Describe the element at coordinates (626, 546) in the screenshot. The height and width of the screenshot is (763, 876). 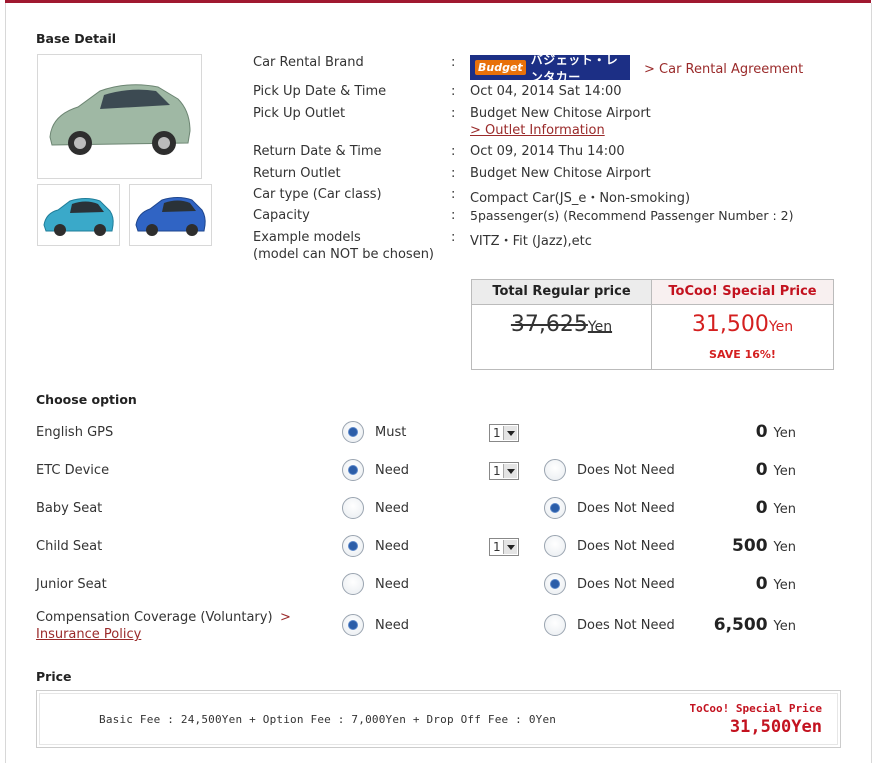
I see `child-seat-not-need-label: Does Not Need` at that location.